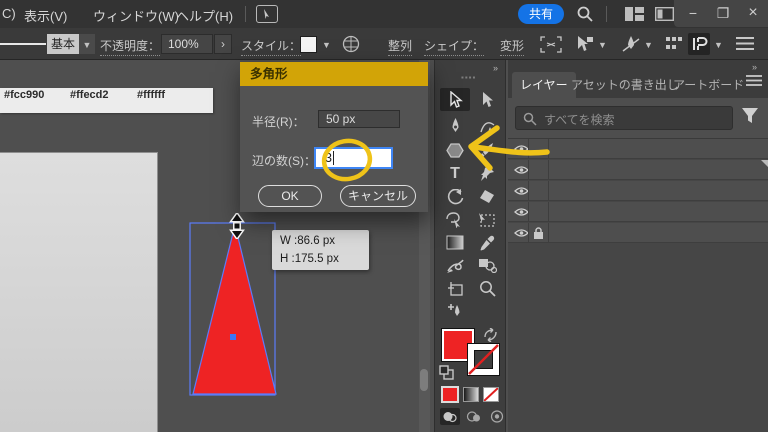  Describe the element at coordinates (237, 226) in the screenshot. I see `resize-cursor-icon` at that location.